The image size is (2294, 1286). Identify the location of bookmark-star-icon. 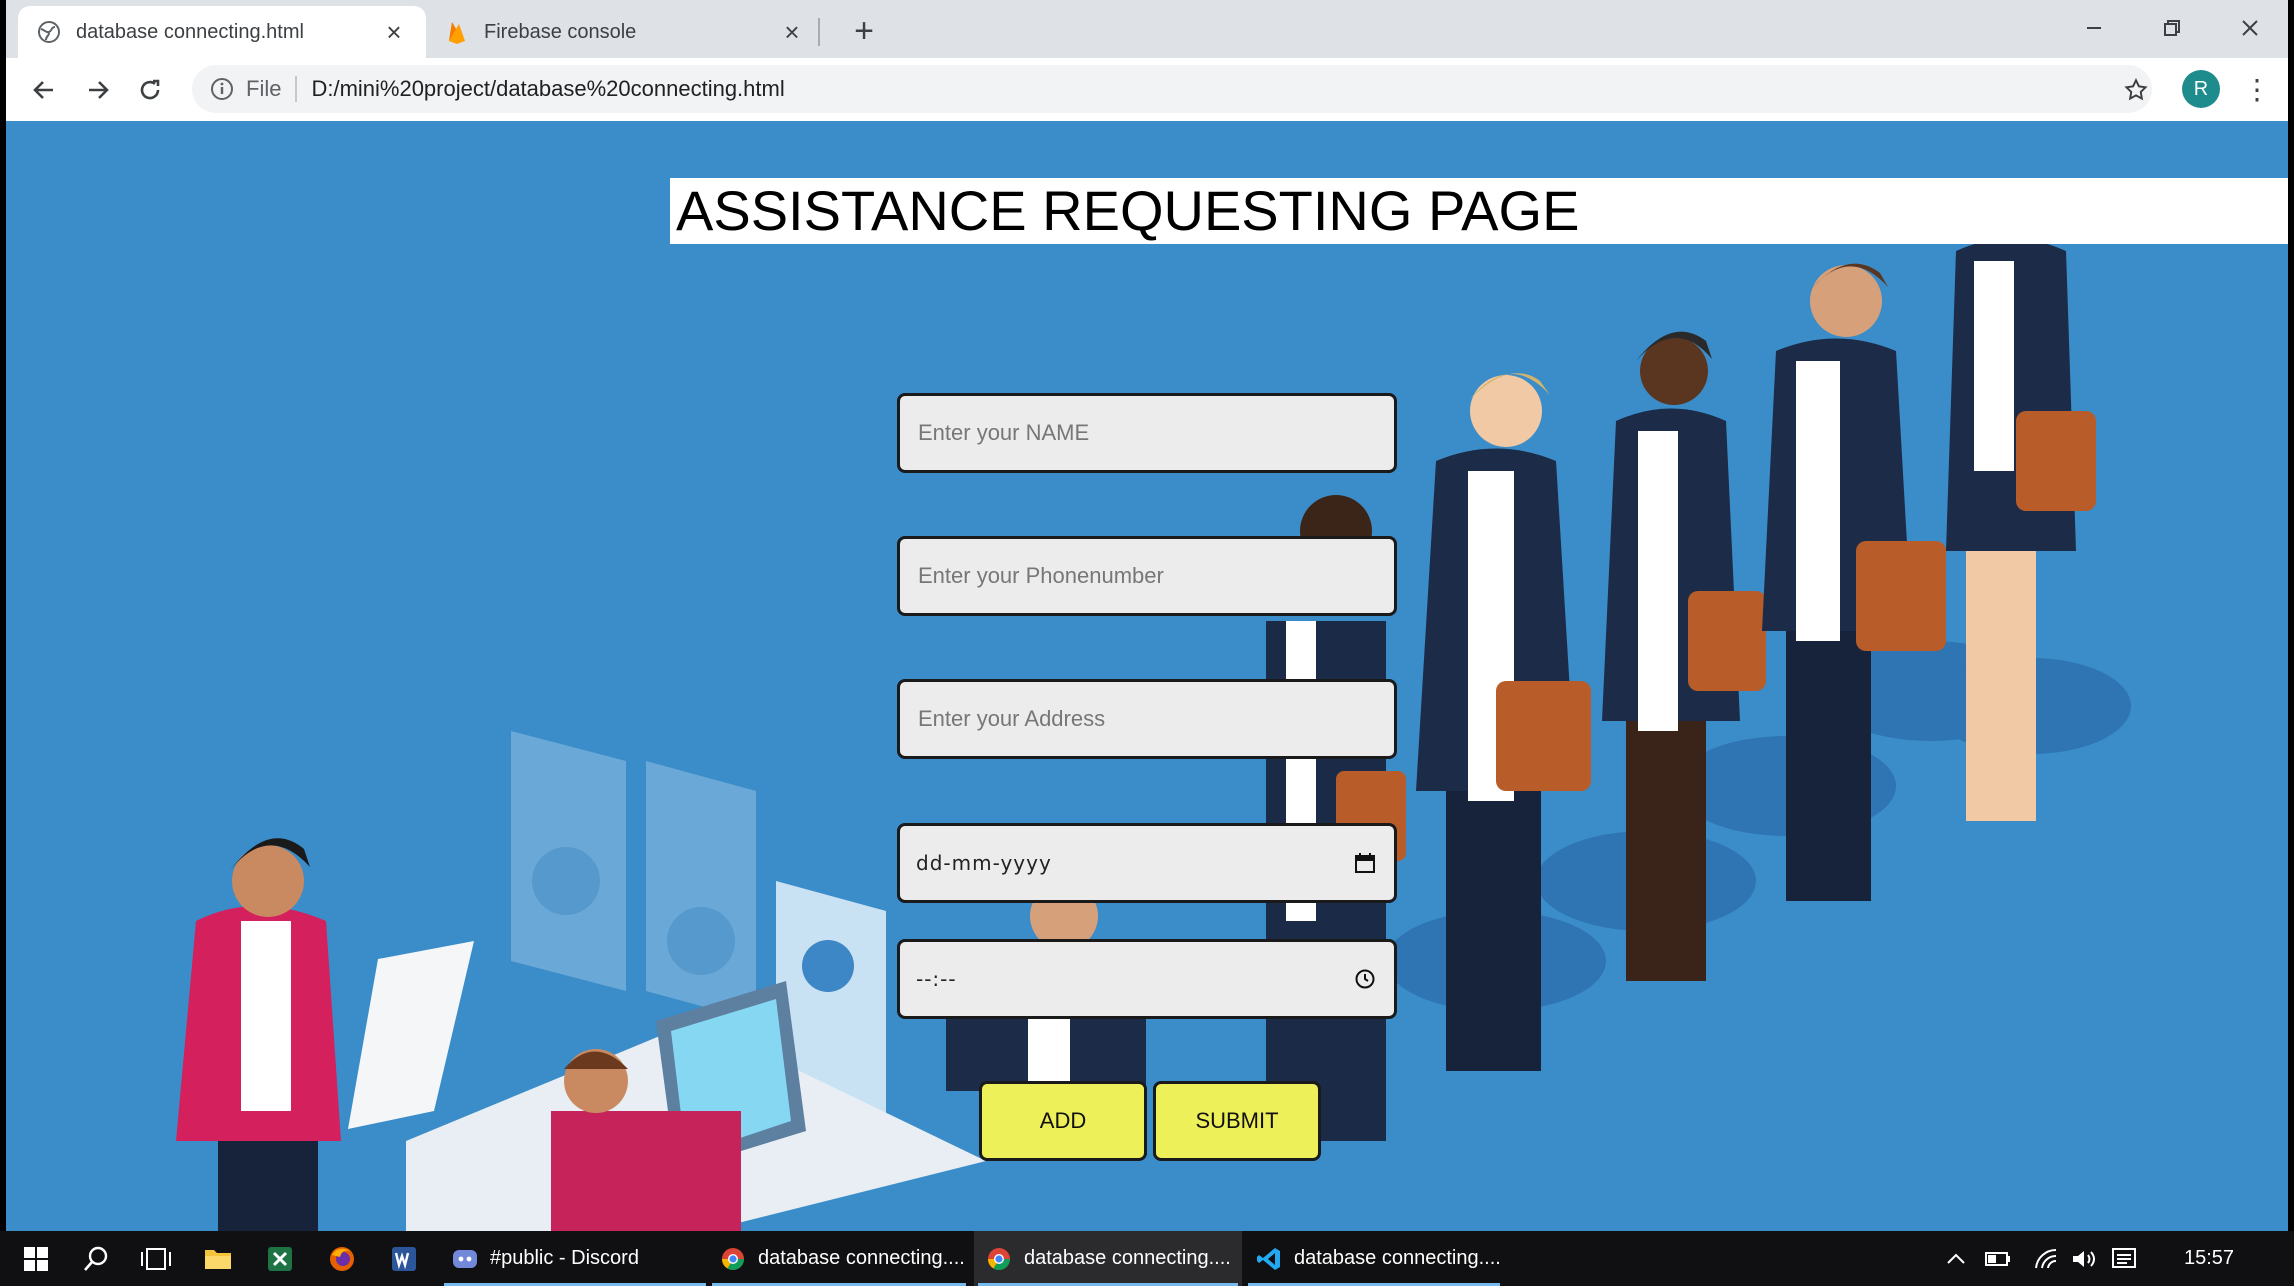
(2136, 90).